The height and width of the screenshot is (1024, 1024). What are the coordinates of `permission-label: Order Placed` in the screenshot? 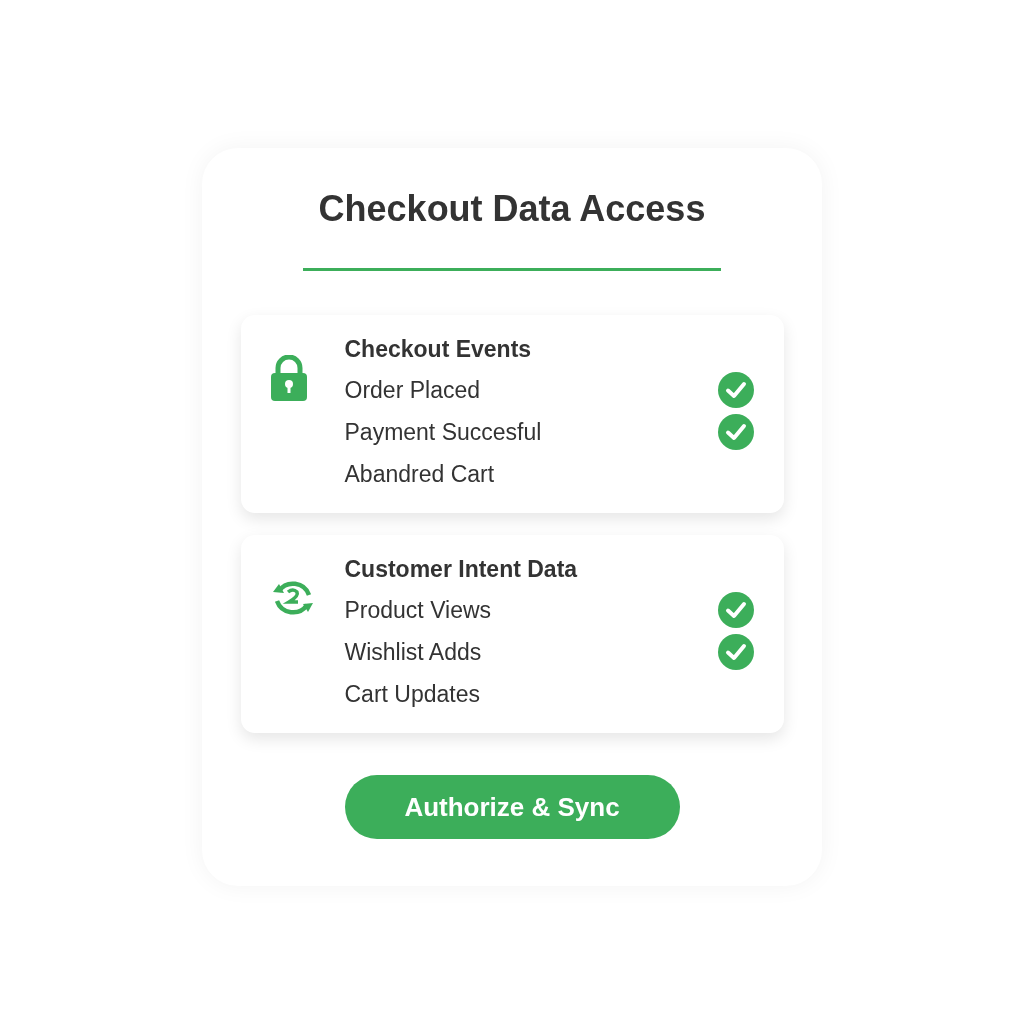 It's located at (412, 390).